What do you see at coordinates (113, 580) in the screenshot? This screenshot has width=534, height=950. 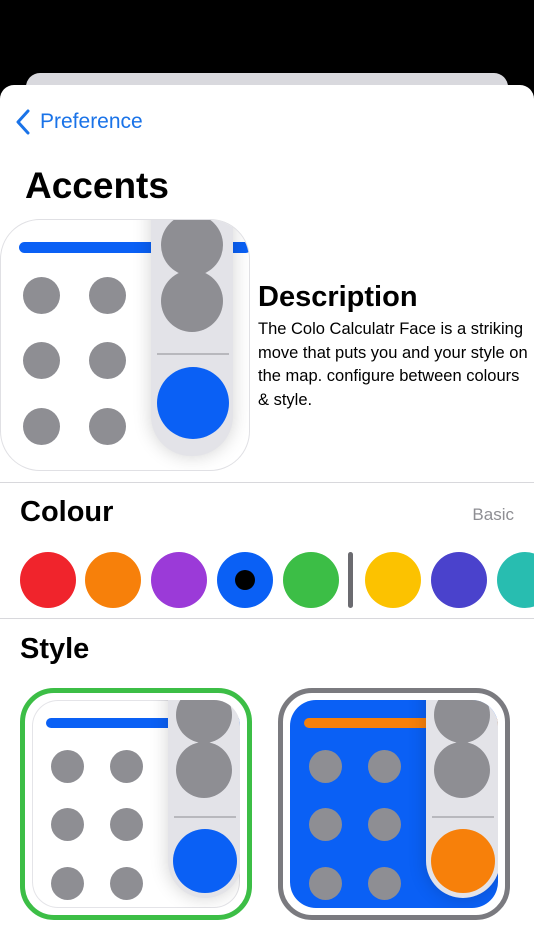 I see `colour-swatch-orange` at bounding box center [113, 580].